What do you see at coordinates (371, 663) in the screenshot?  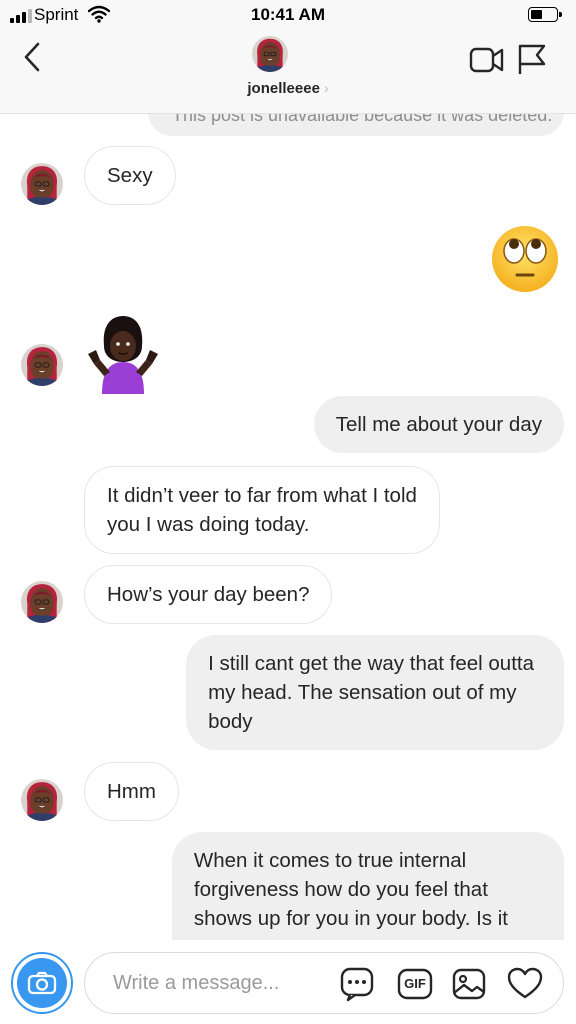 I see `message-text-line: I still cant get the way that feel outta` at bounding box center [371, 663].